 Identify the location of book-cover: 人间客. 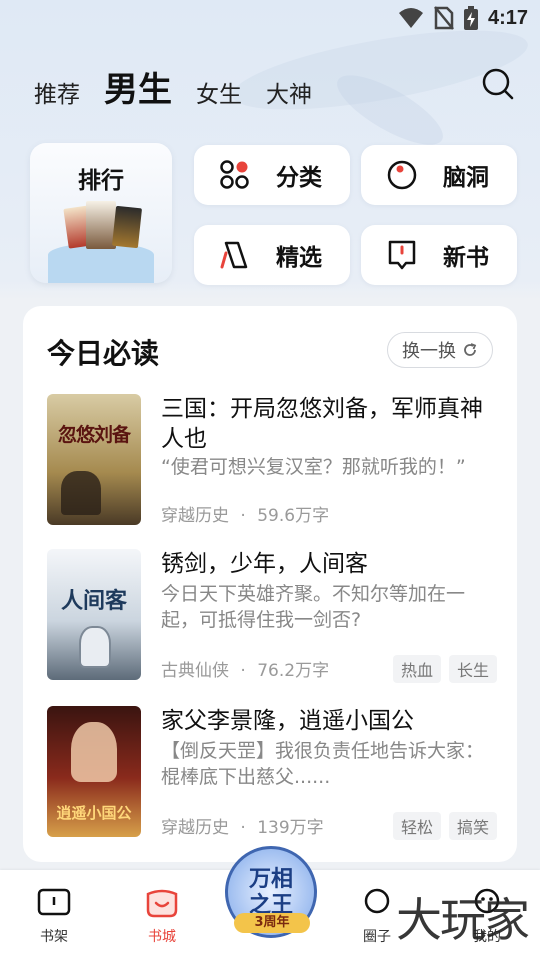
(94, 614).